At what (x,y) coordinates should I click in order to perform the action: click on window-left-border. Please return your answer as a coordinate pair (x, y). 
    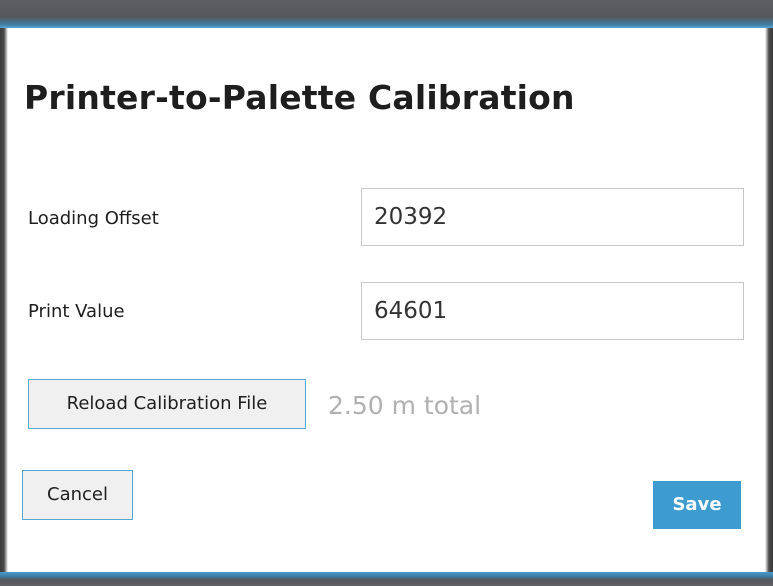
    Looking at the image, I should click on (4, 300).